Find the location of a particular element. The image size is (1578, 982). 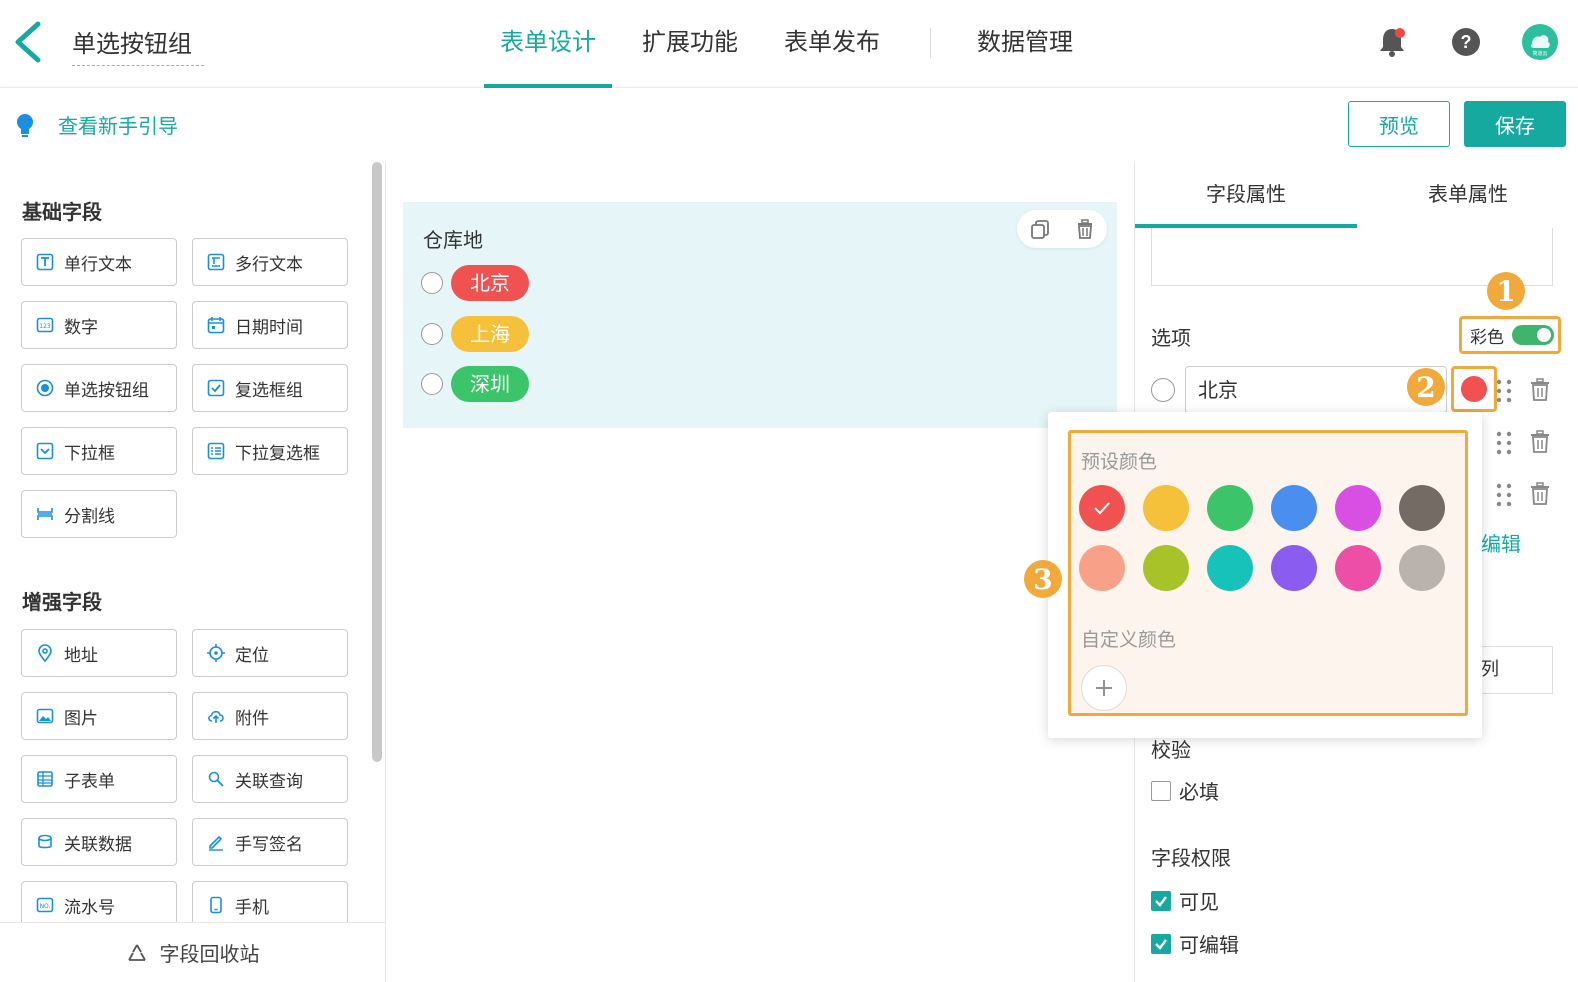

field-button-label: 单行文本 is located at coordinates (98, 264).